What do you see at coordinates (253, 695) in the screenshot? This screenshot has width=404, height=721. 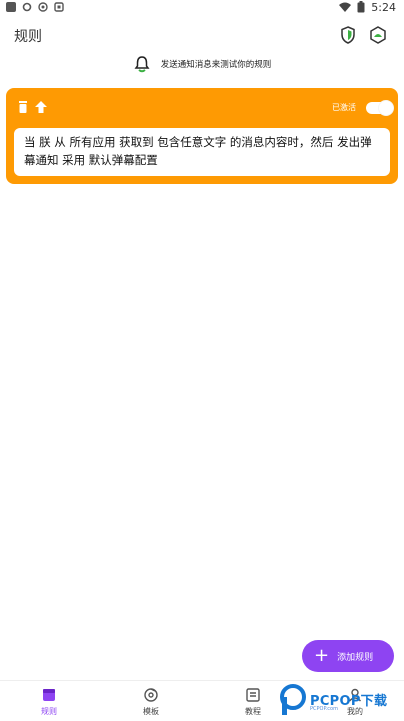 I see `tutorial-icon` at bounding box center [253, 695].